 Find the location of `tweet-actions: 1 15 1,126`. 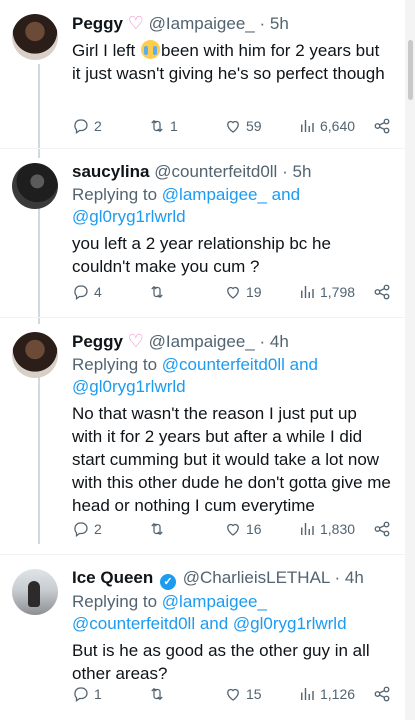

tweet-actions: 1 15 1,126 is located at coordinates (231, 695).